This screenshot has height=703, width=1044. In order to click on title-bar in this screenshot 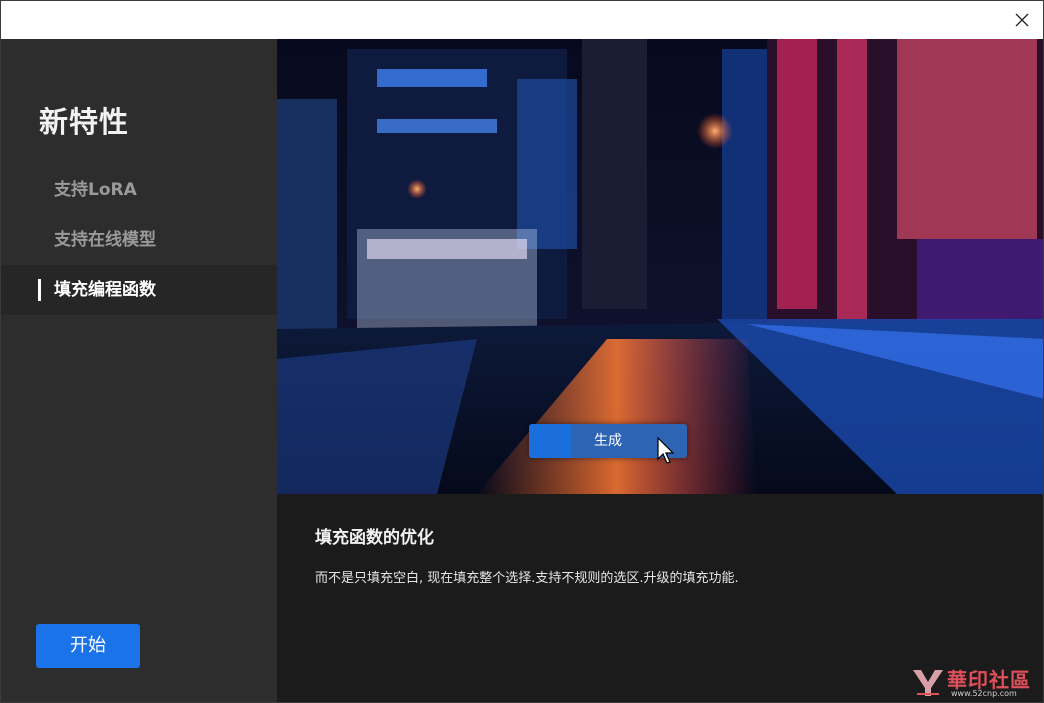, I will do `click(522, 20)`.